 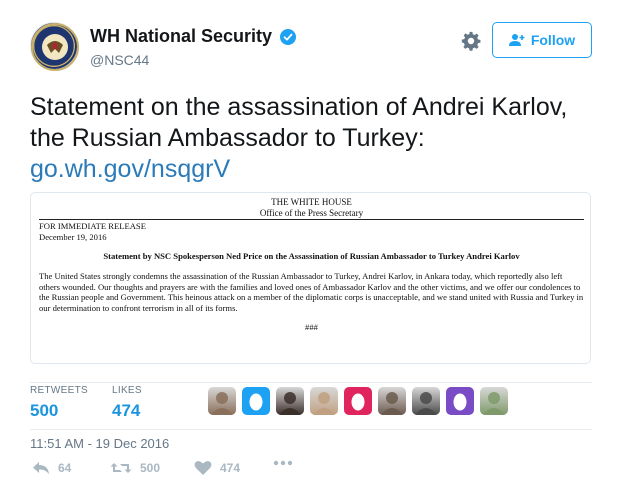 I want to click on retweet-icon, so click(x=121, y=468).